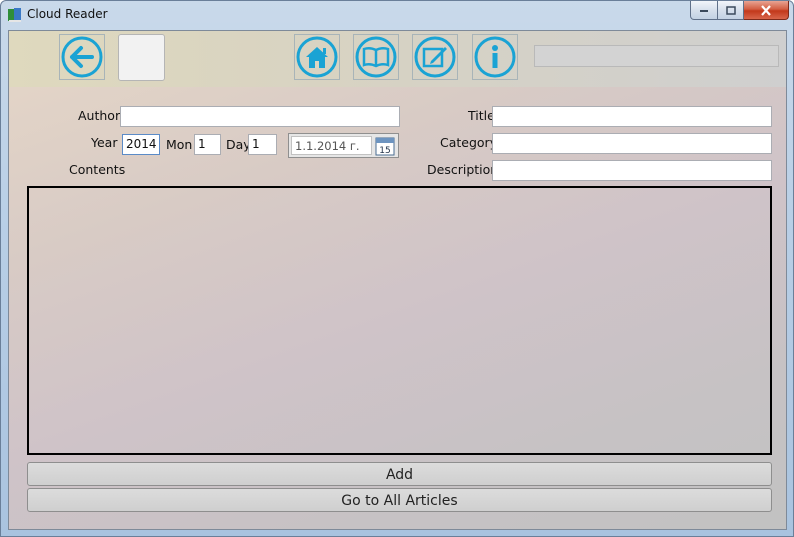  Describe the element at coordinates (656, 56) in the screenshot. I see `search-input` at that location.